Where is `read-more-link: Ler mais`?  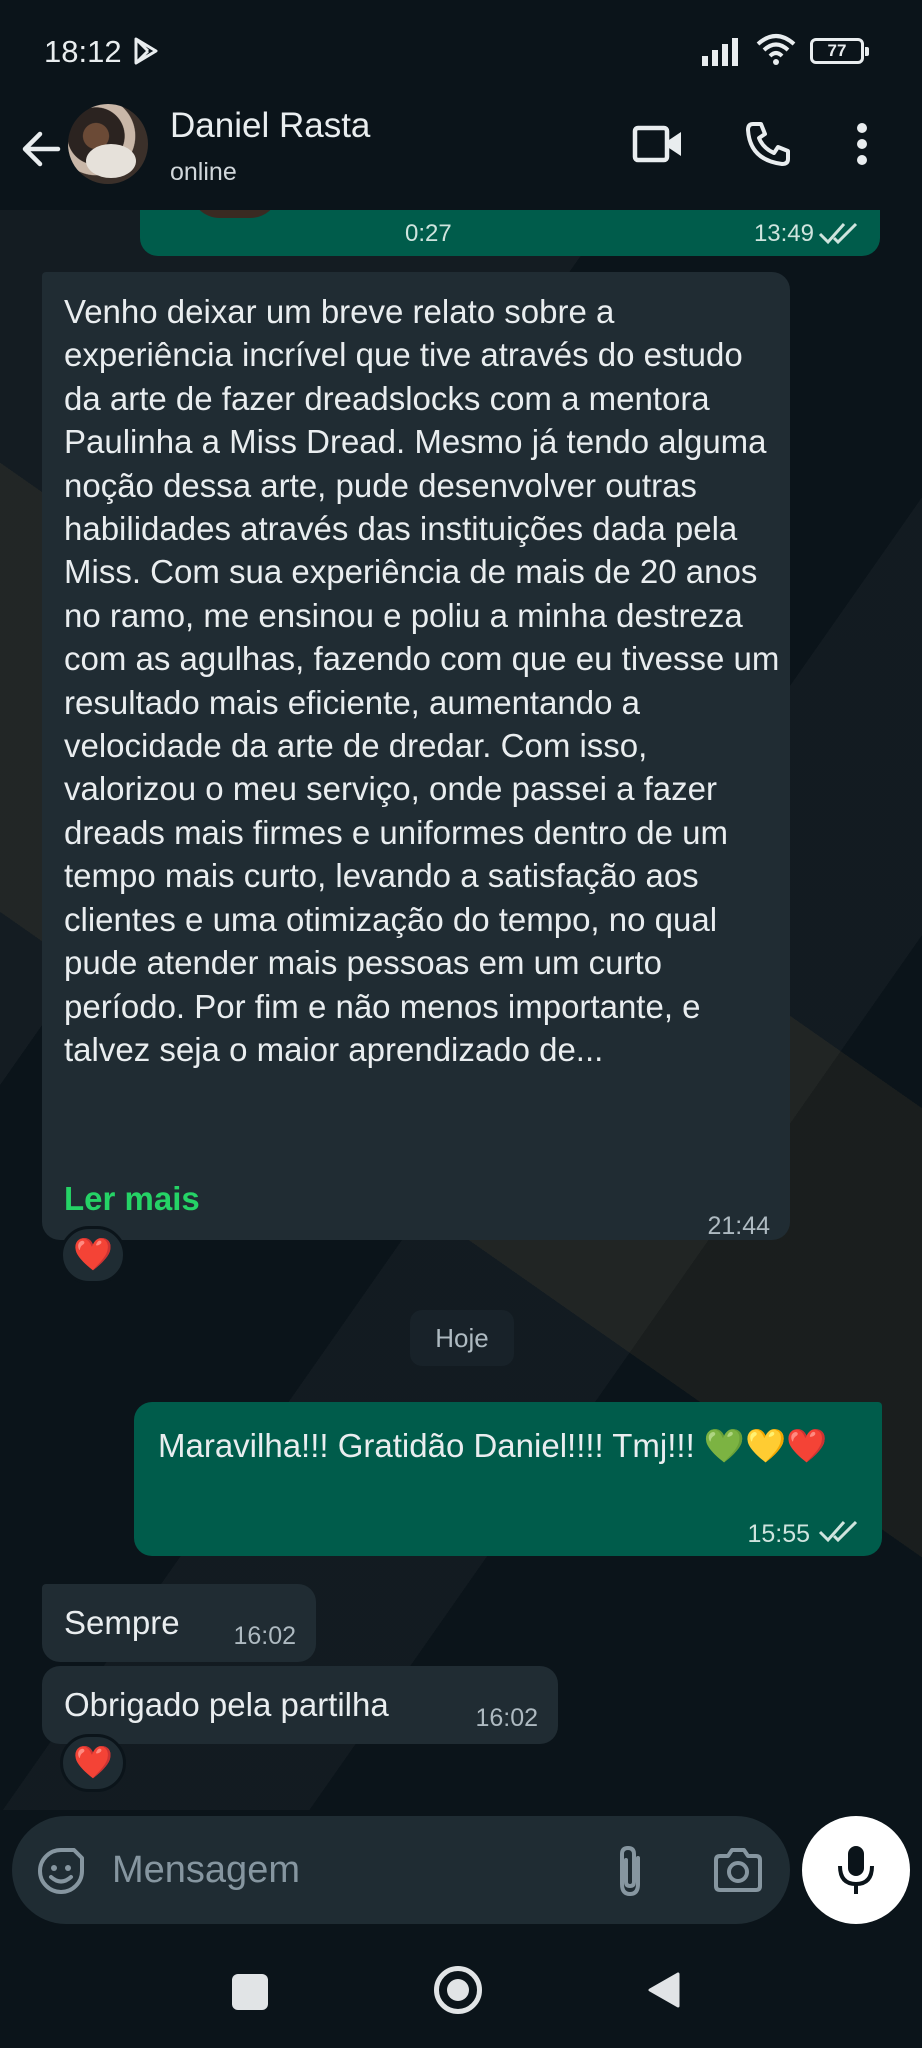
read-more-link: Ler mais is located at coordinates (132, 1199).